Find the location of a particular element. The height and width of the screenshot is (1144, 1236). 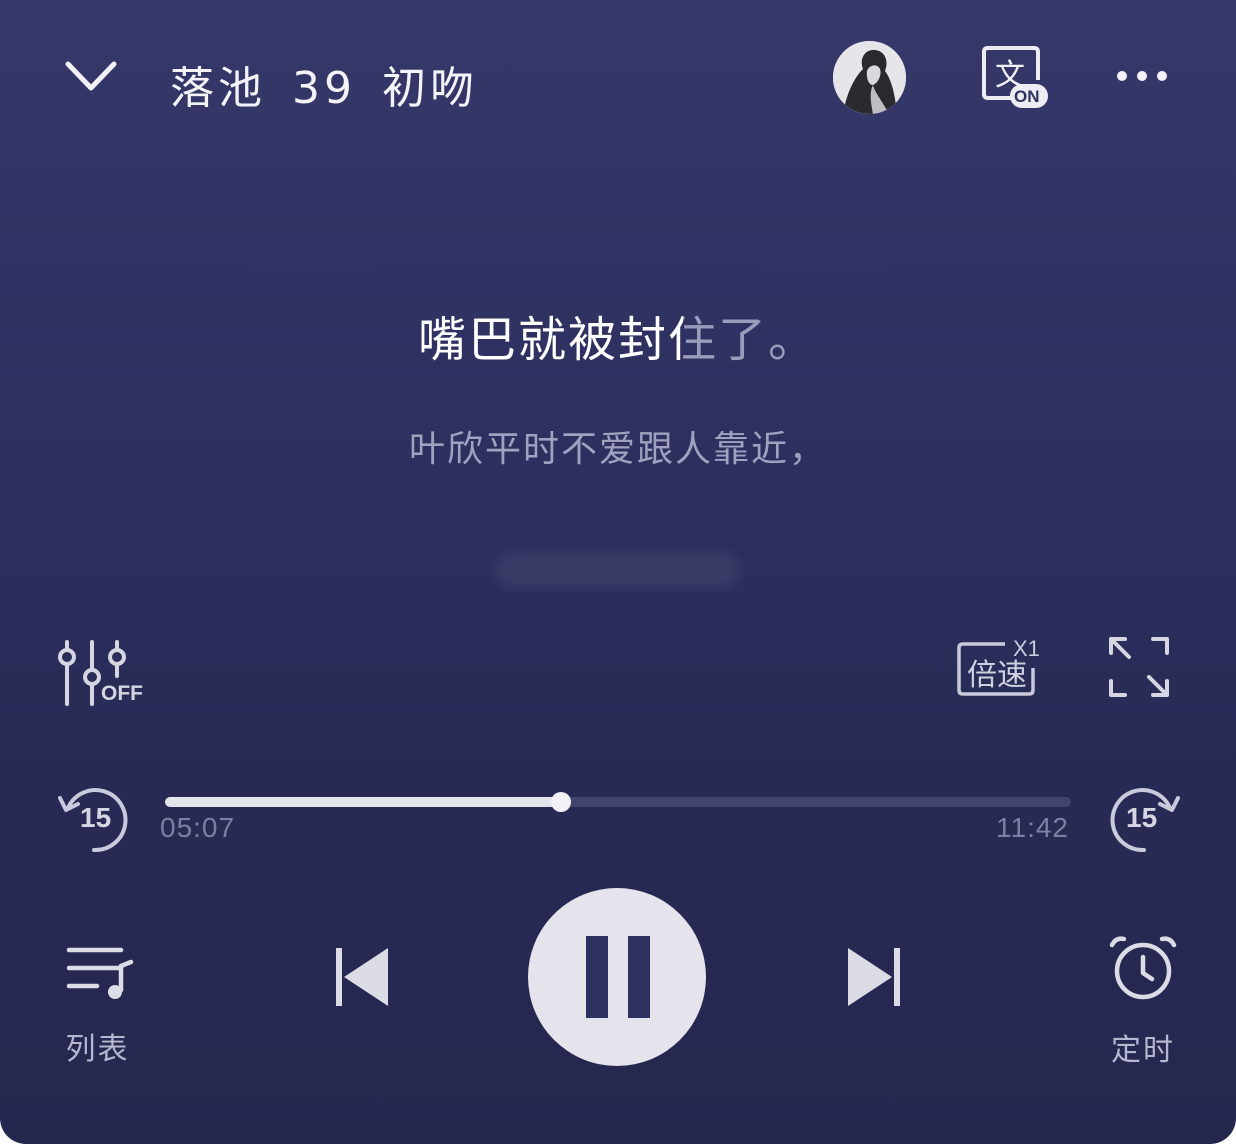

fullscreen-button is located at coordinates (1140, 668).